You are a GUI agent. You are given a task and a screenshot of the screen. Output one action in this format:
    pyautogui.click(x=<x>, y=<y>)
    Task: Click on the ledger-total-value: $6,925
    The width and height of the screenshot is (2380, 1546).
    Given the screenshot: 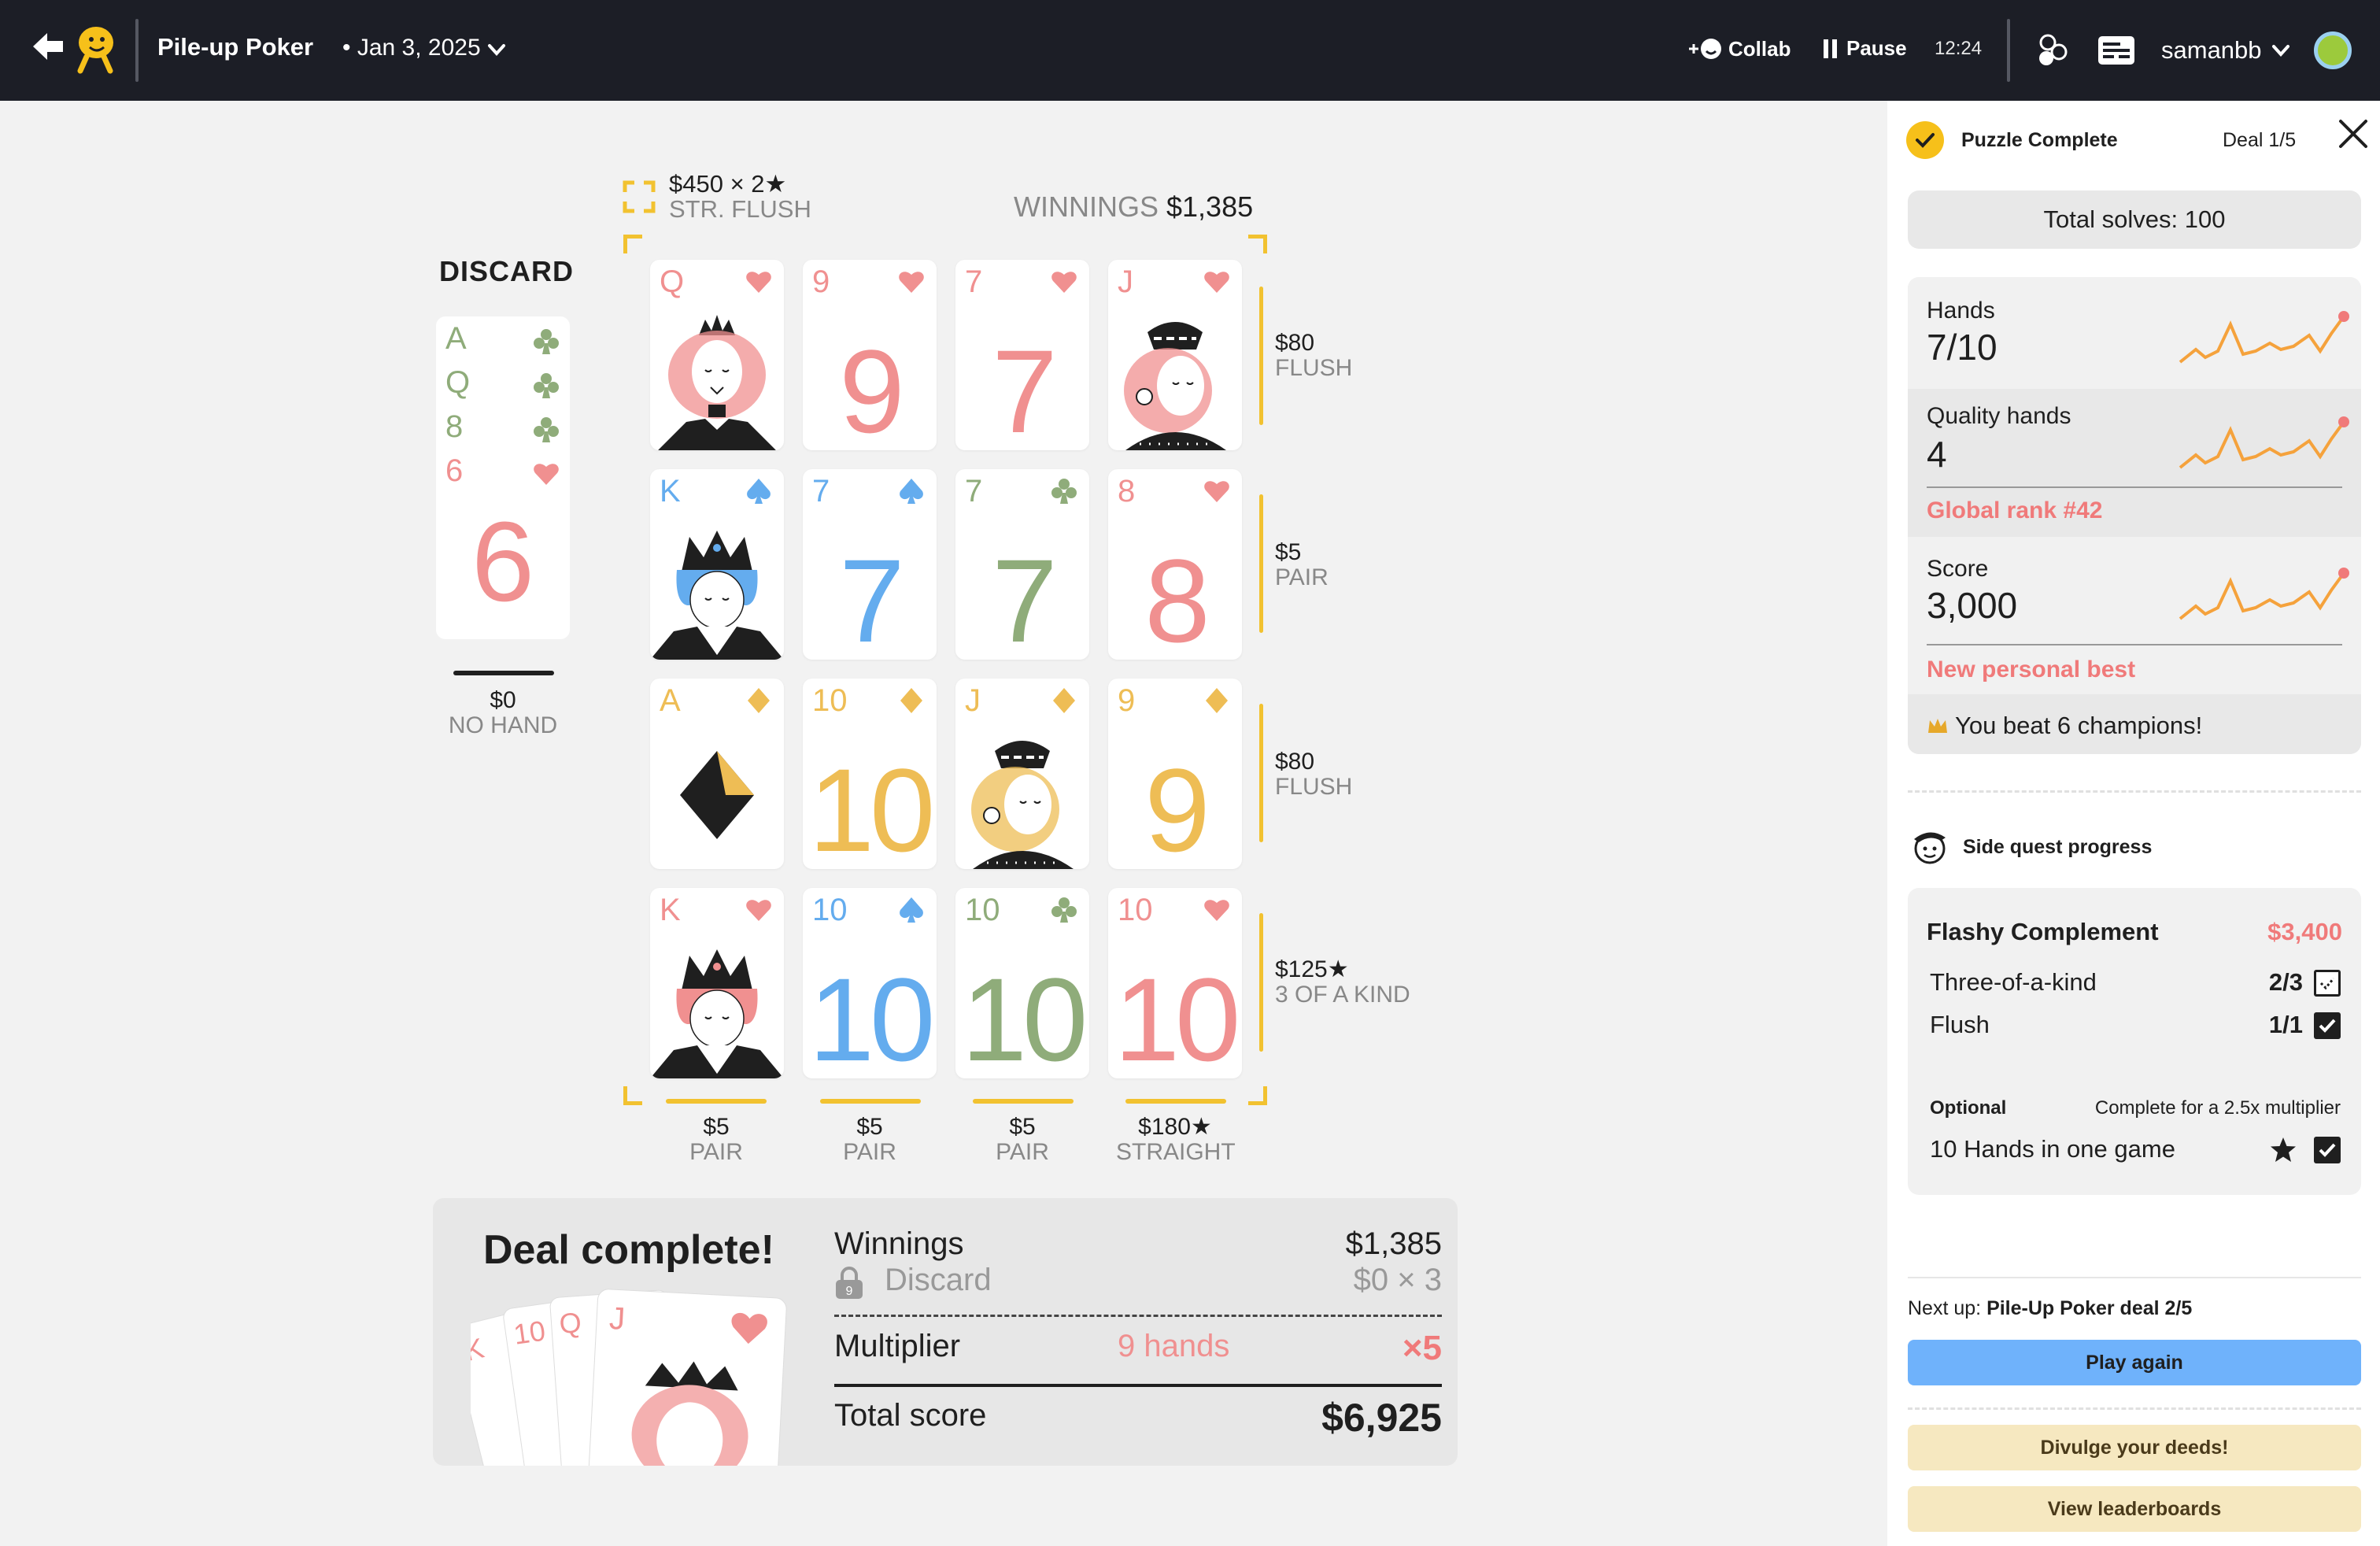 What is the action you would take?
    pyautogui.click(x=1381, y=1418)
    